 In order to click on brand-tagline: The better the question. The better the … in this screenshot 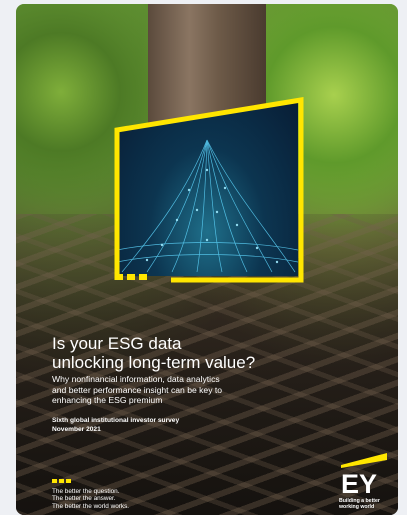, I will do `click(90, 499)`.